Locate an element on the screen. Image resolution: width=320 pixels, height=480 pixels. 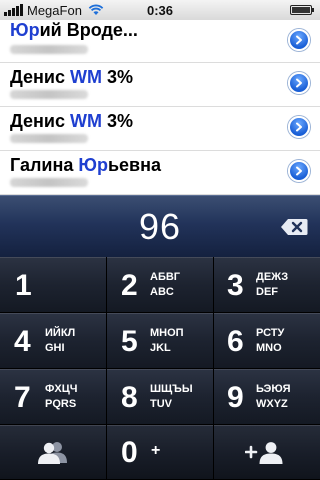
key-digit: 9 is located at coordinates (235, 397).